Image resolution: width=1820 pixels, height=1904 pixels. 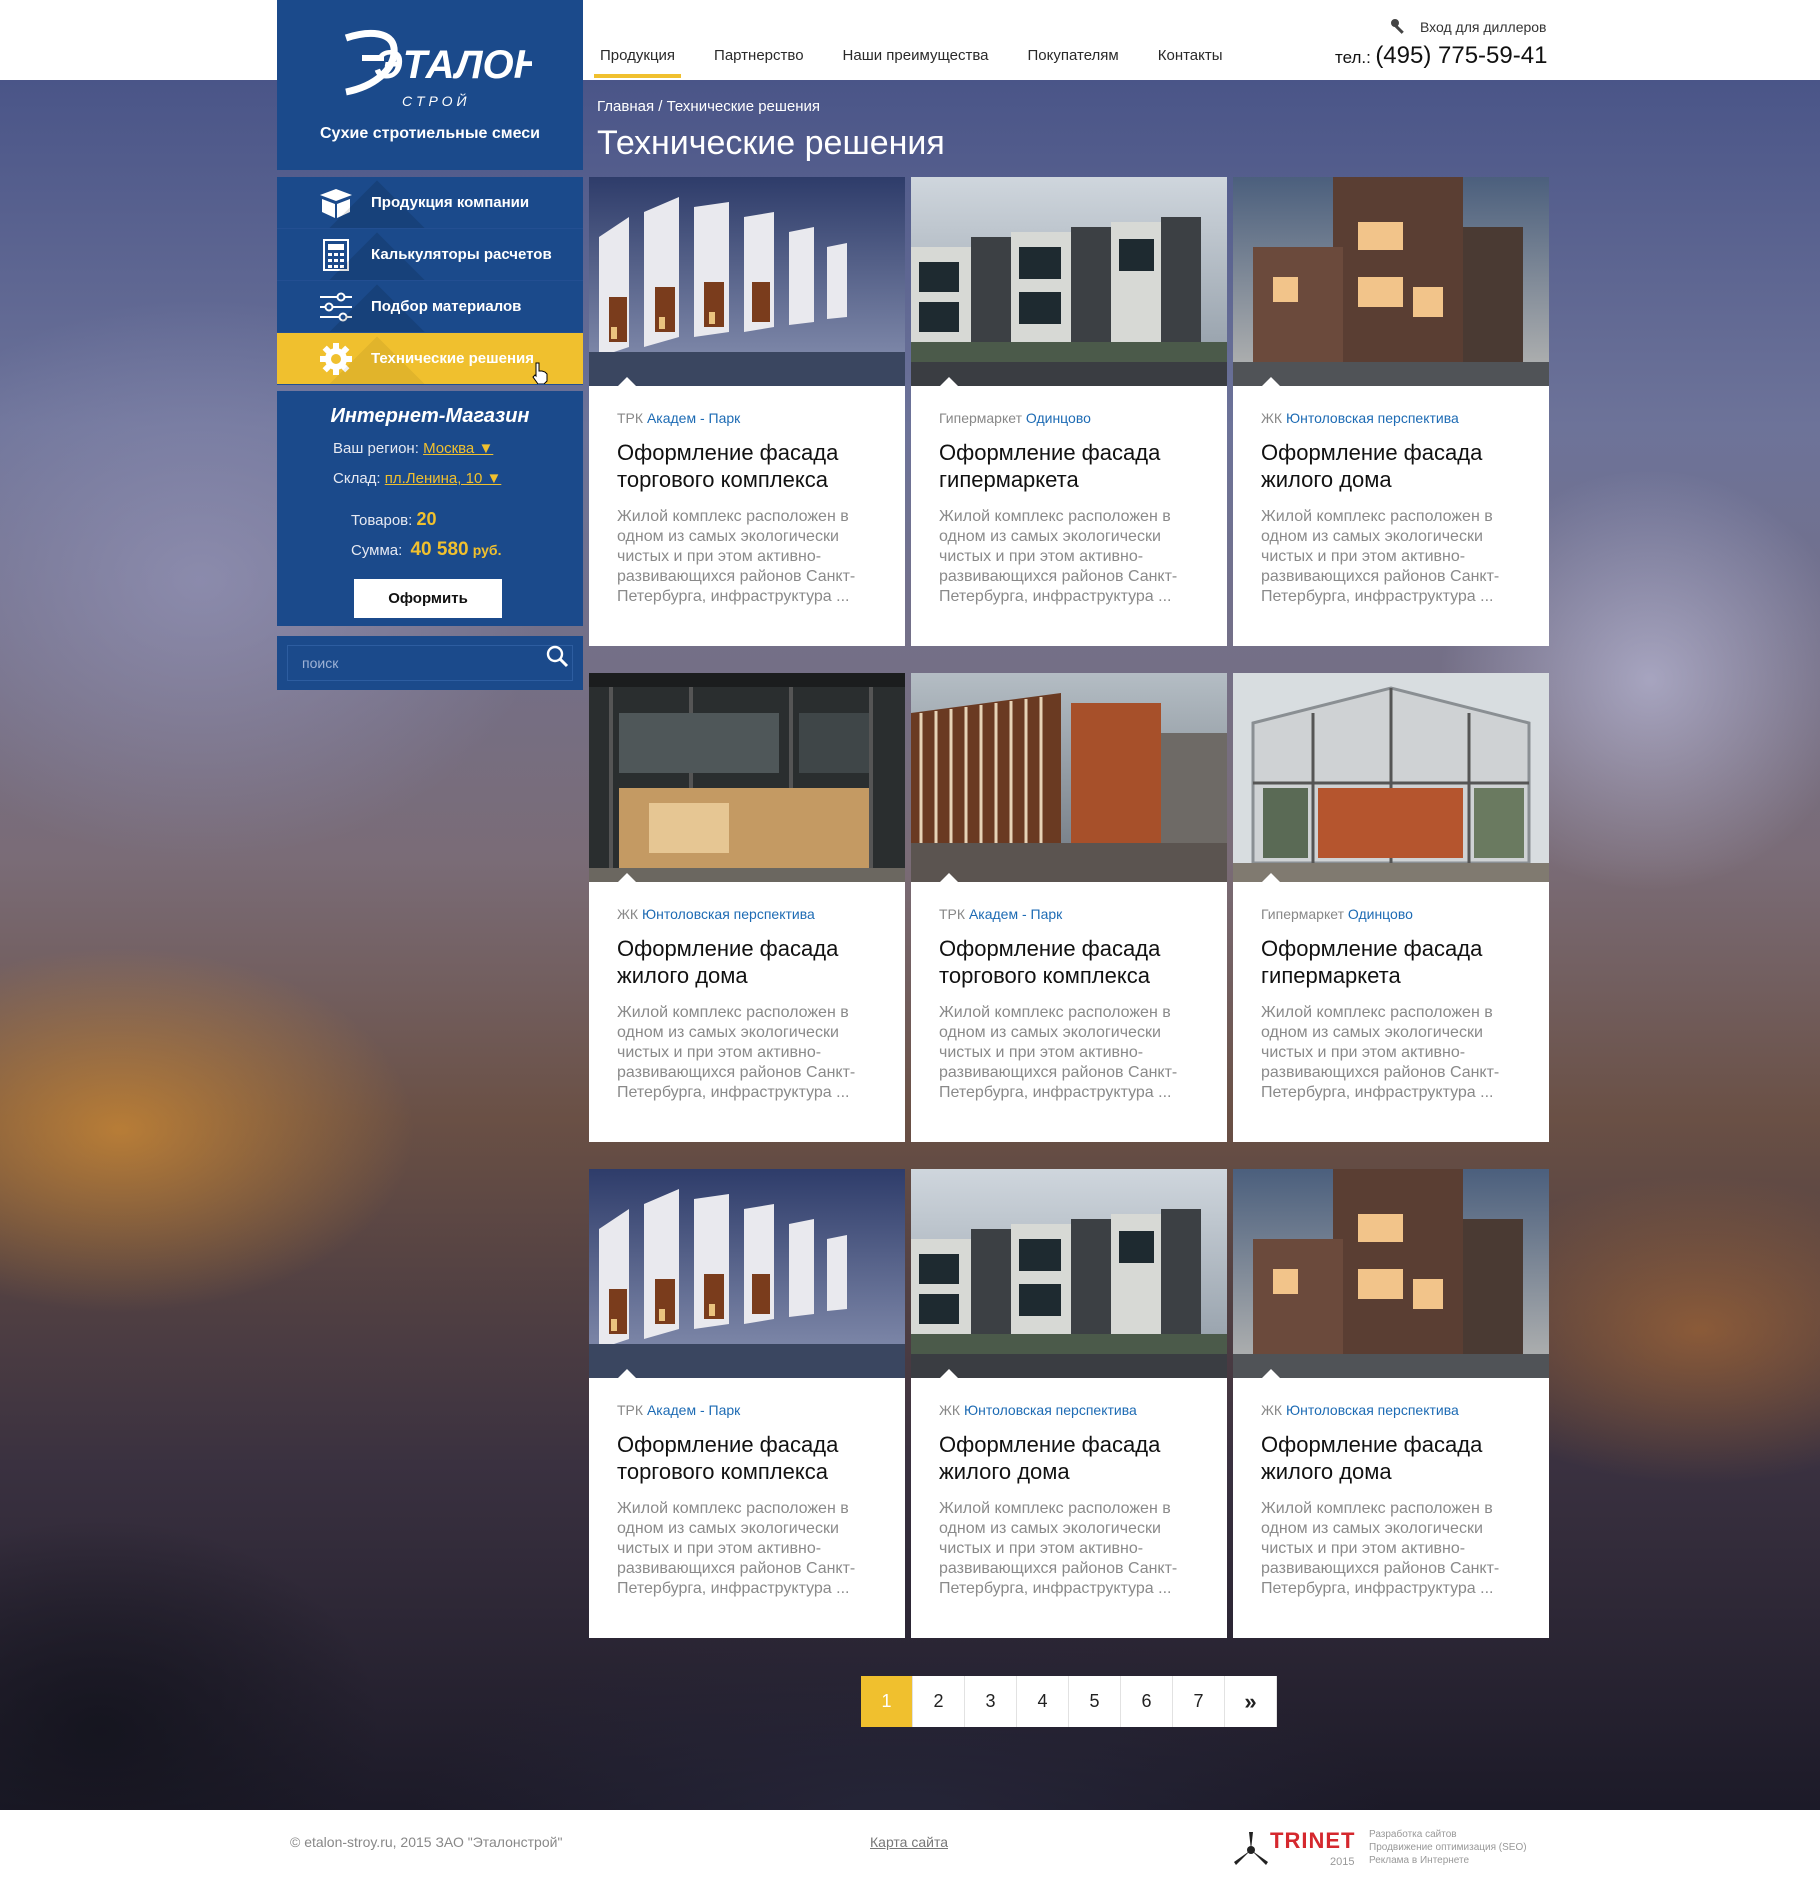 What do you see at coordinates (450, 202) in the screenshot?
I see `sidebar-item-label: Продукция компании` at bounding box center [450, 202].